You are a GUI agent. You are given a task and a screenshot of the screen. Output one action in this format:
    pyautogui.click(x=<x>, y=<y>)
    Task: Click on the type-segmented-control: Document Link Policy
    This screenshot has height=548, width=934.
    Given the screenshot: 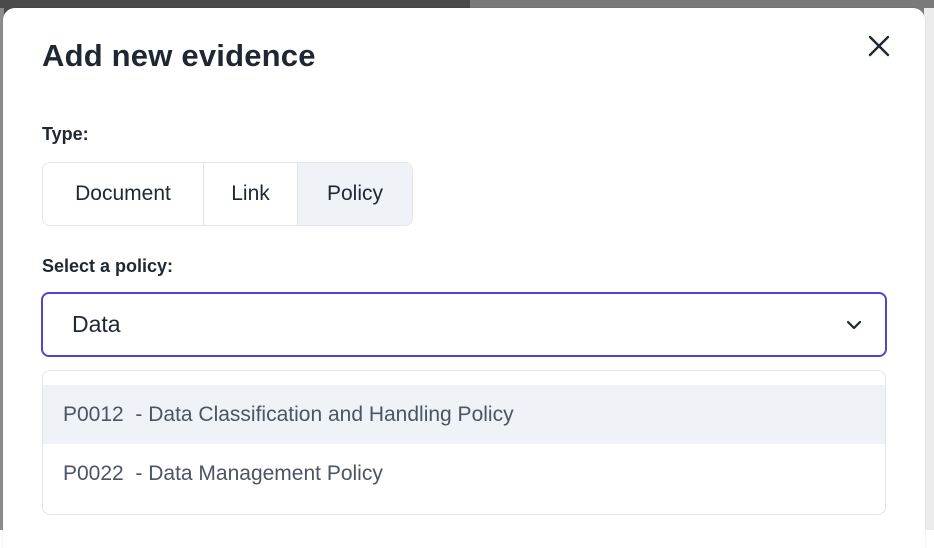 What is the action you would take?
    pyautogui.click(x=227, y=194)
    